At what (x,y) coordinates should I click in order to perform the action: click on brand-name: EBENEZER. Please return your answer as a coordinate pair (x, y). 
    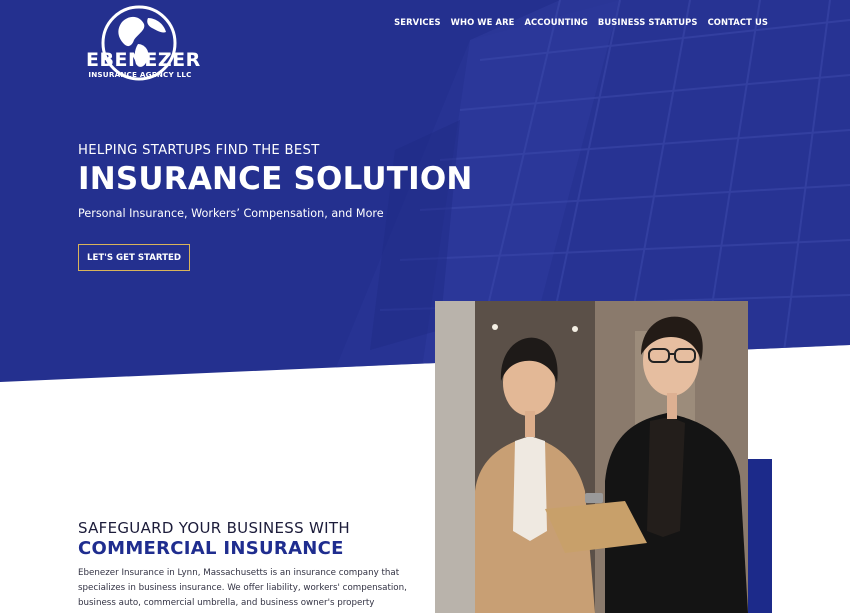
    Looking at the image, I should click on (143, 60).